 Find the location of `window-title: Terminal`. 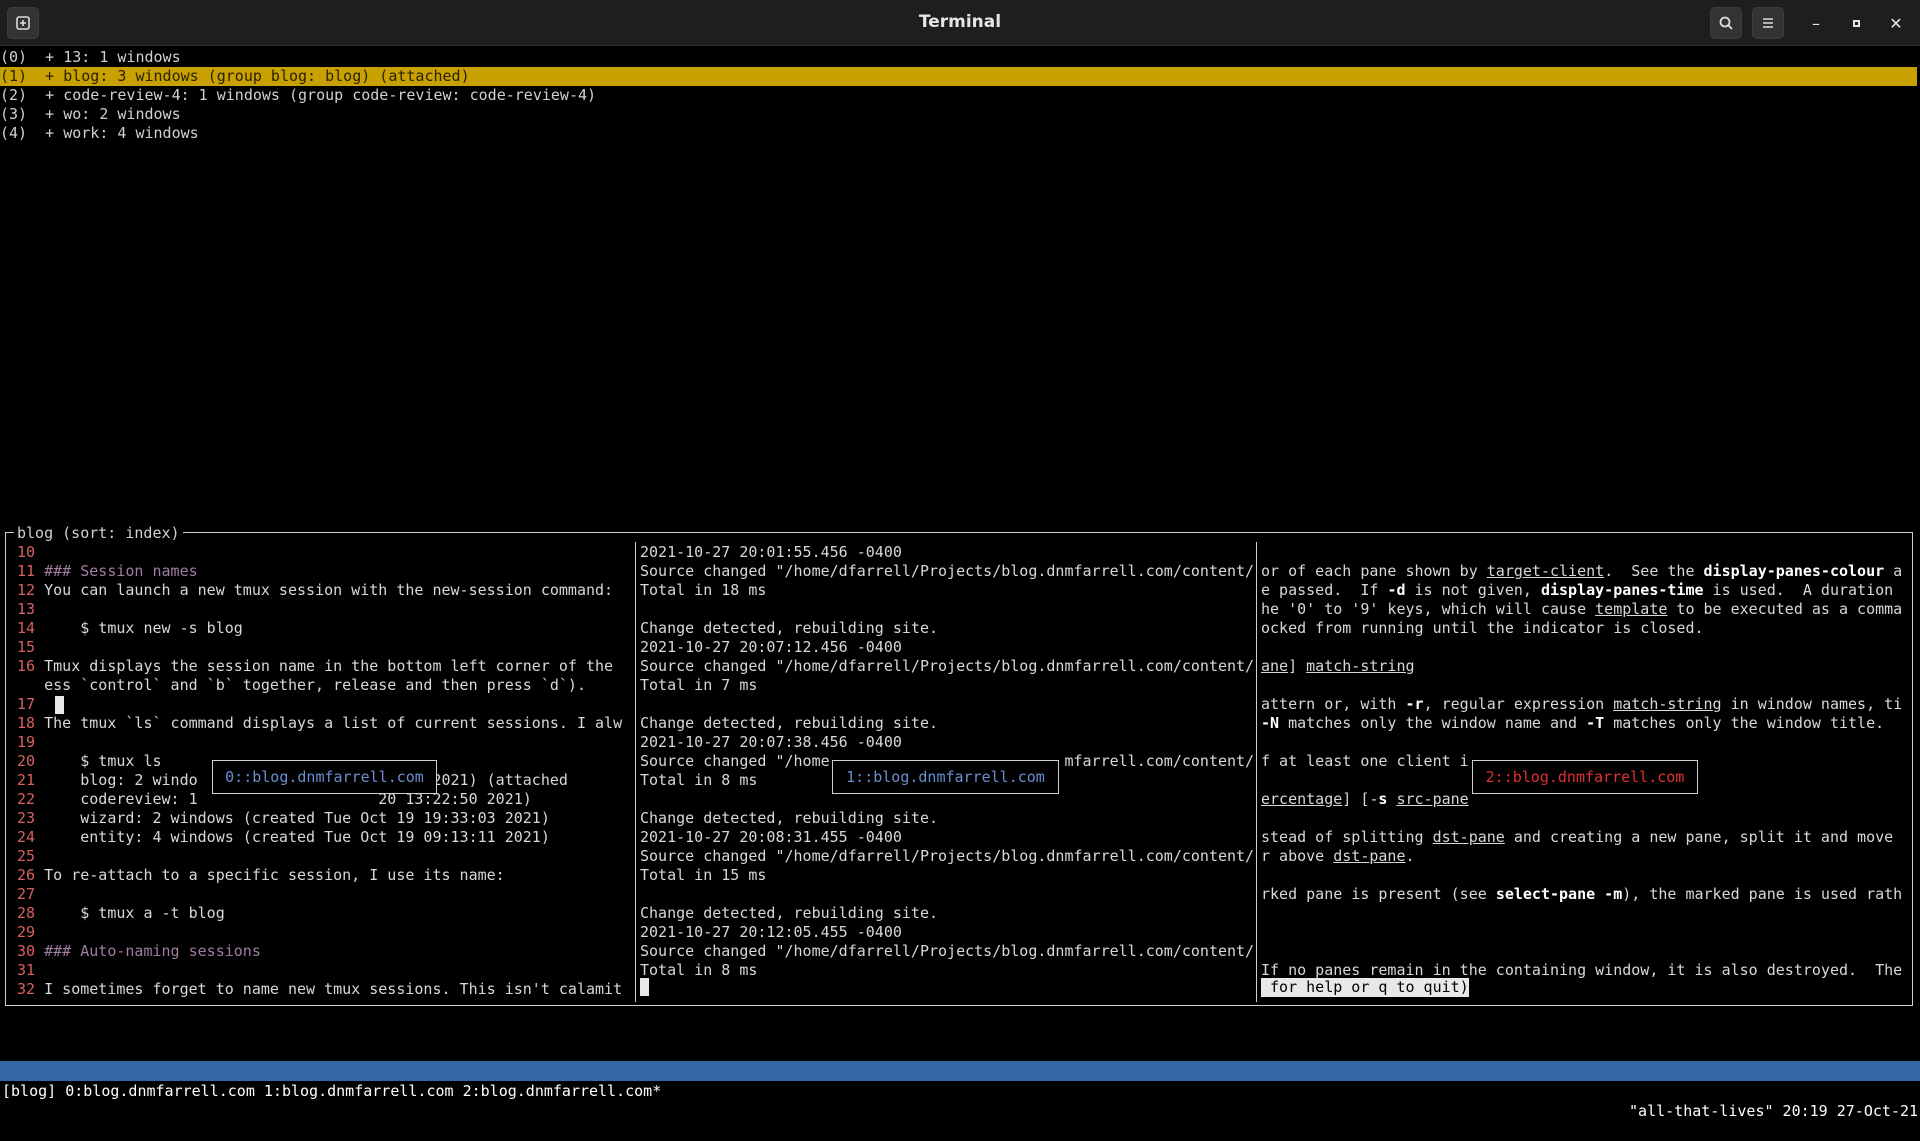

window-title: Terminal is located at coordinates (960, 22).